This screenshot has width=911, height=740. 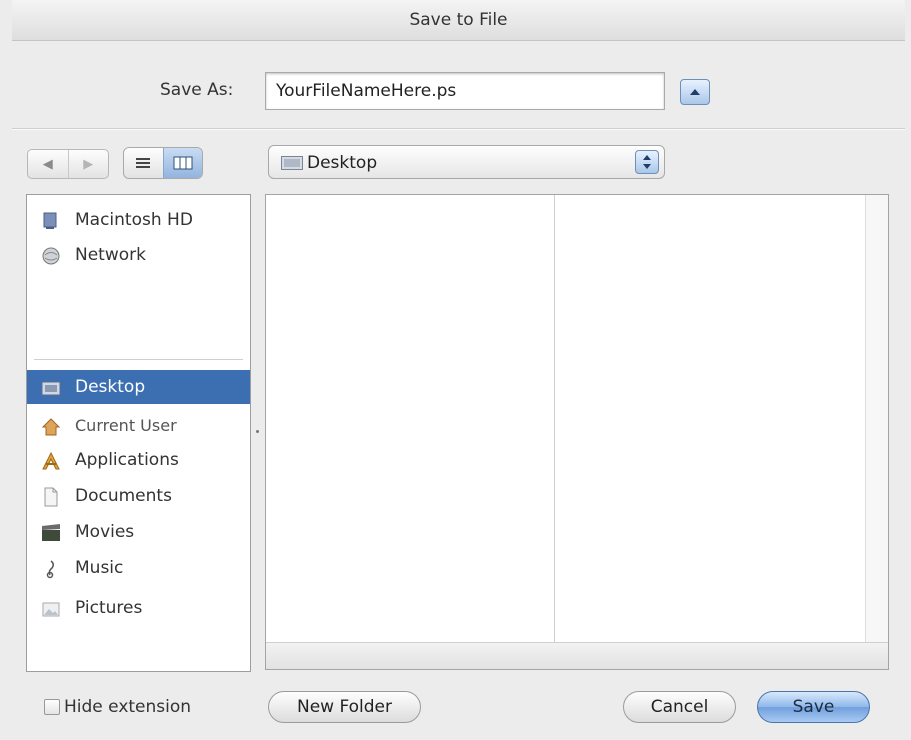 I want to click on hide-extension-checkbox, so click(x=52, y=707).